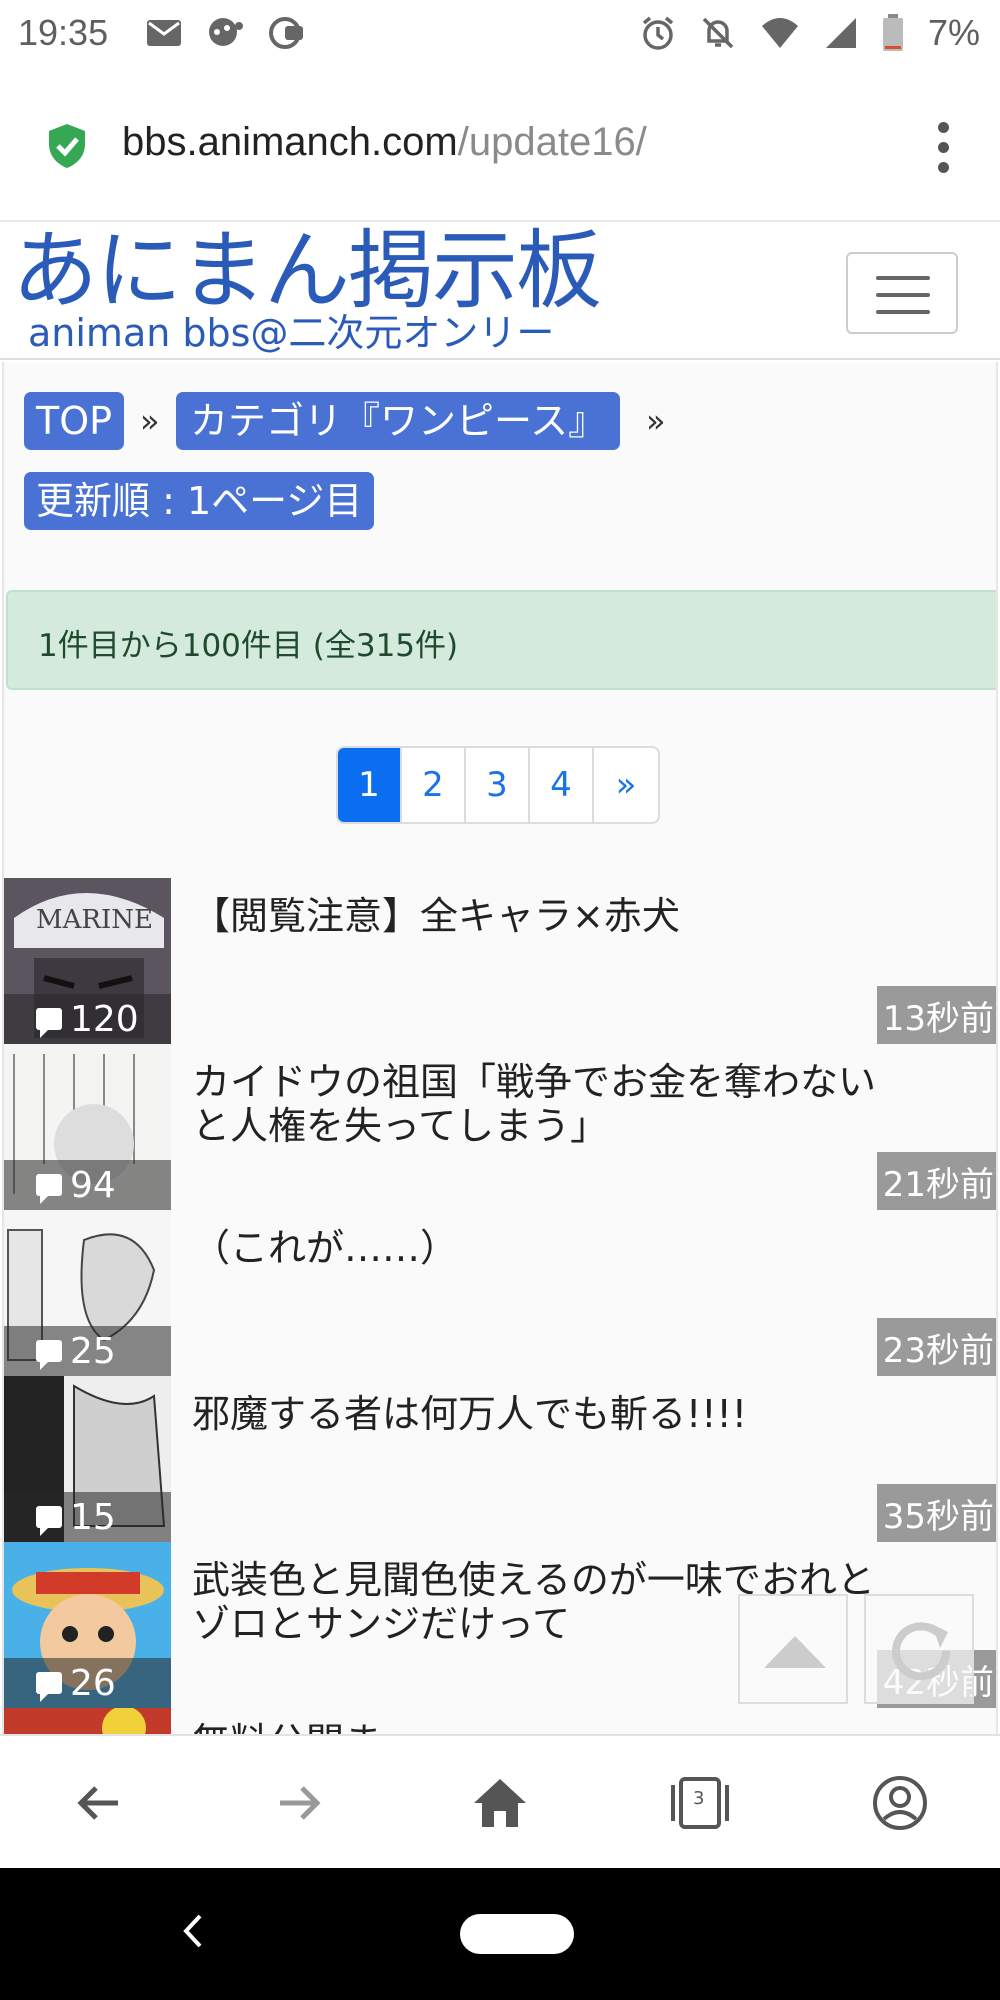 This screenshot has height=2000, width=1000. What do you see at coordinates (291, 333) in the screenshot?
I see `site-logo-subtitle: animan bbs@二次元オンリー` at bounding box center [291, 333].